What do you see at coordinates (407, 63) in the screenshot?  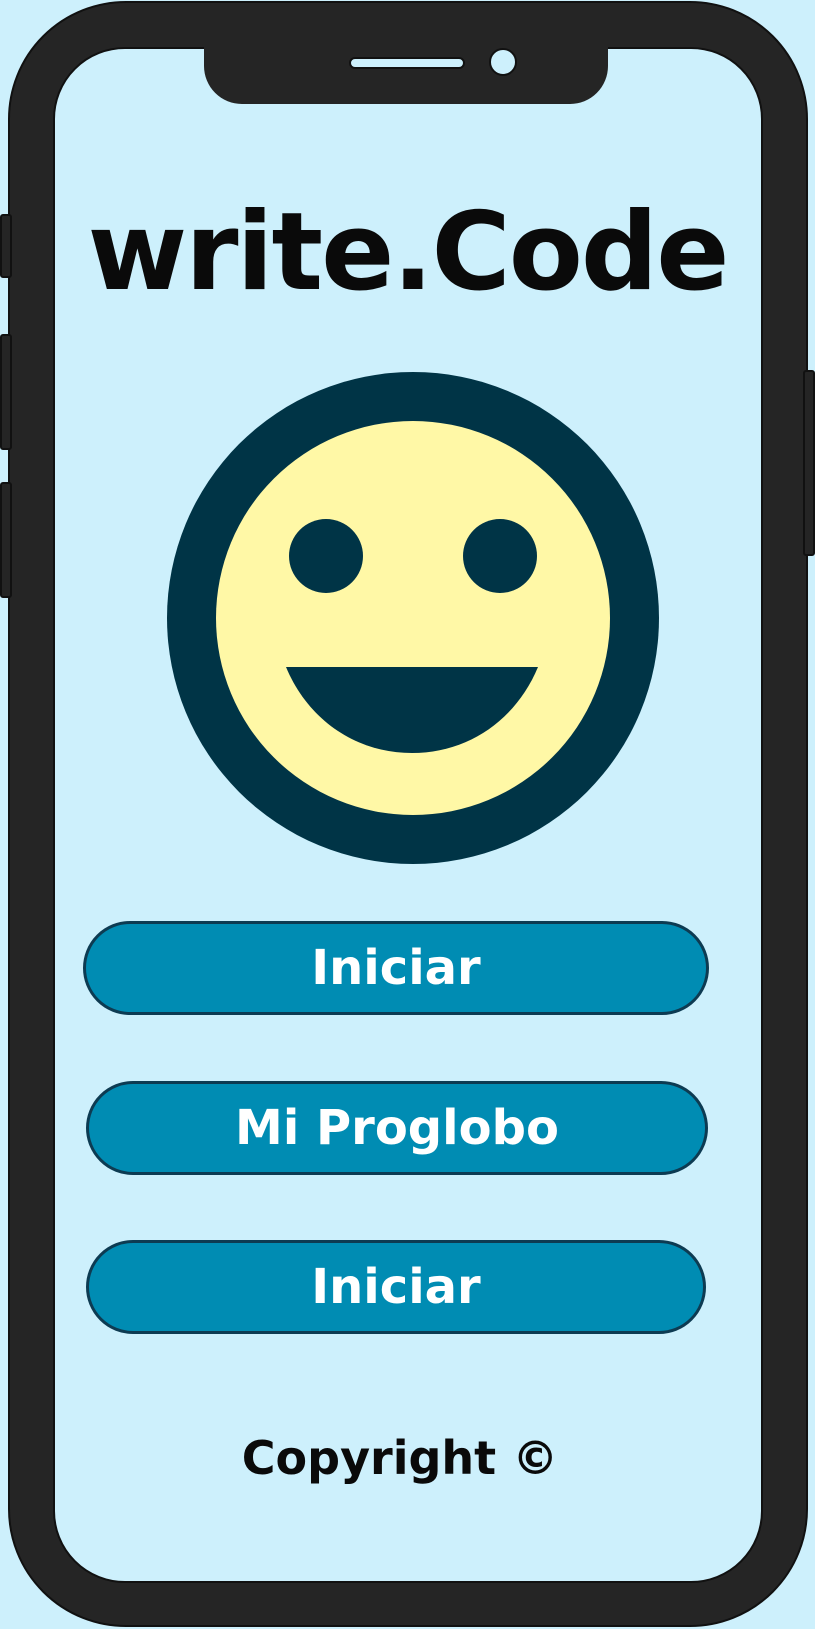 I see `speaker-grille` at bounding box center [407, 63].